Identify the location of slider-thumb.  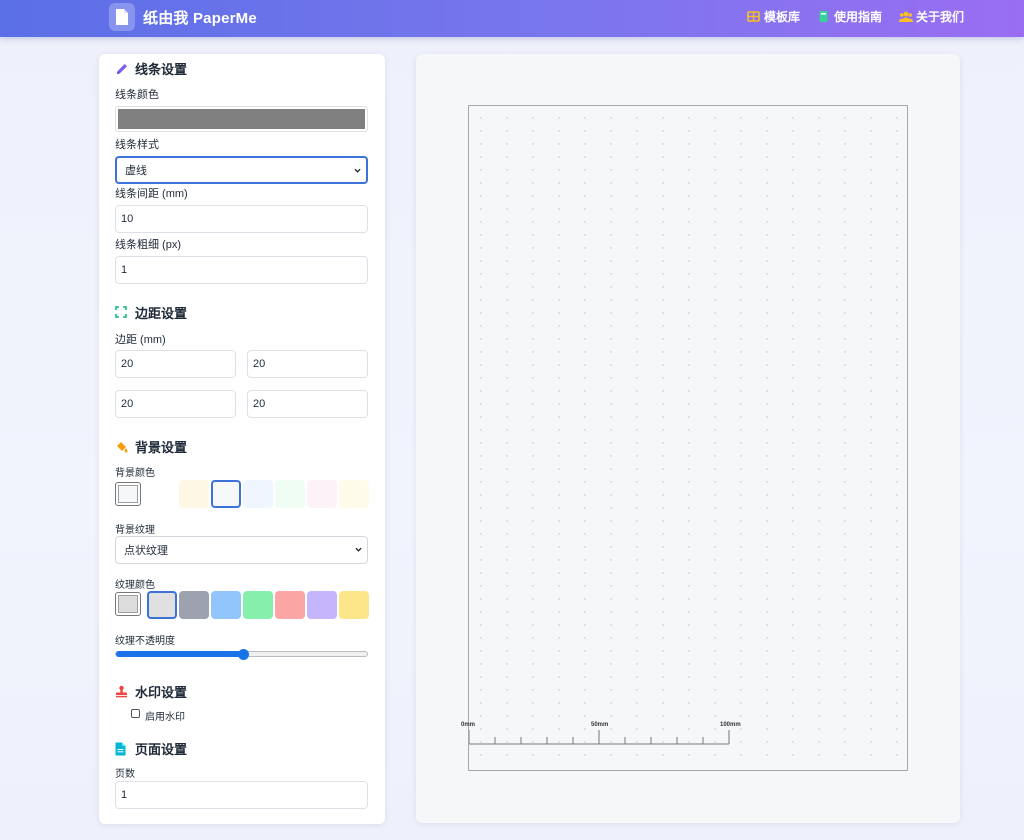
(243, 654).